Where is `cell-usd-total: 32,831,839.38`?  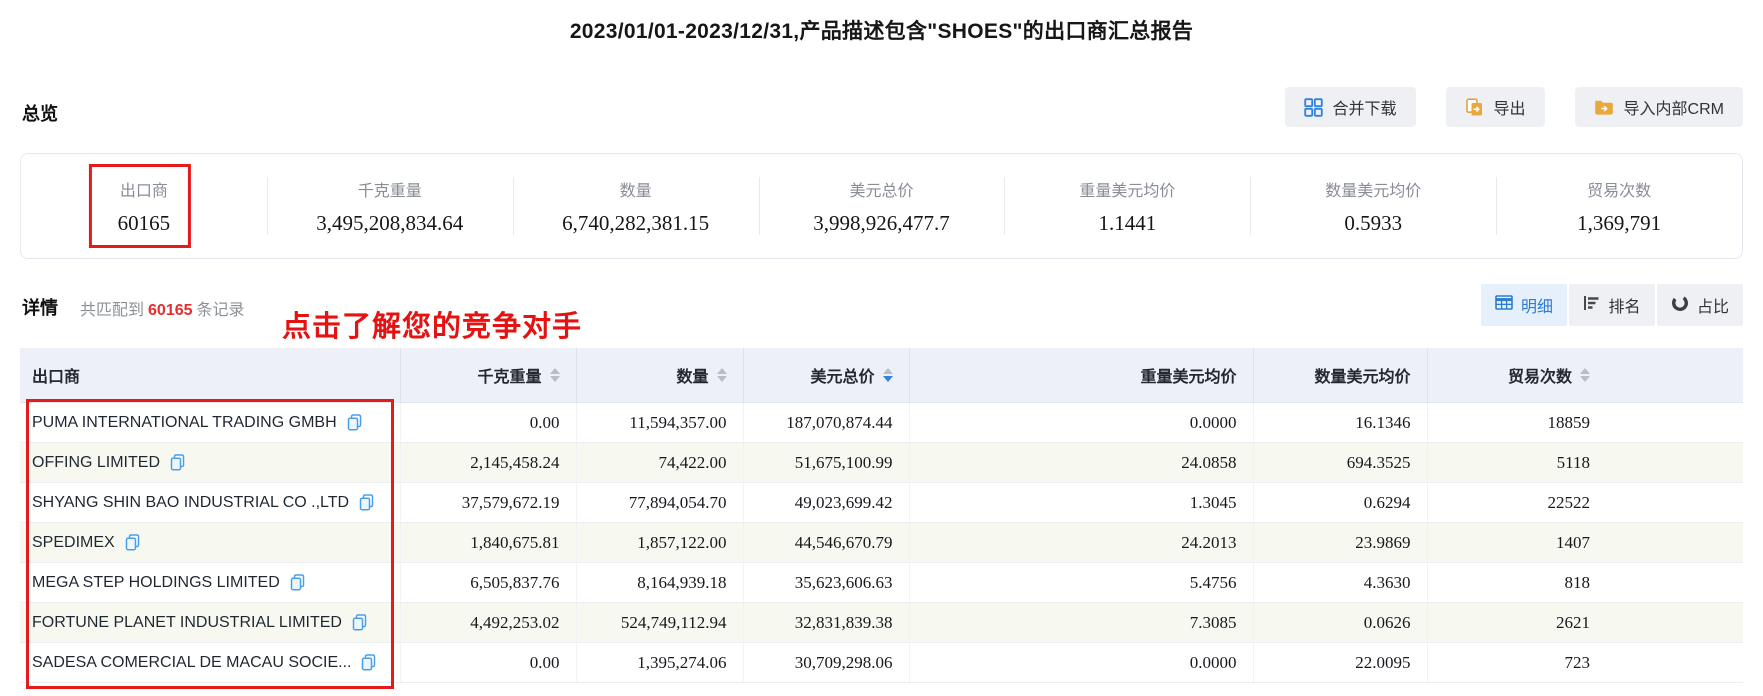
cell-usd-total: 32,831,839.38 is located at coordinates (826, 622).